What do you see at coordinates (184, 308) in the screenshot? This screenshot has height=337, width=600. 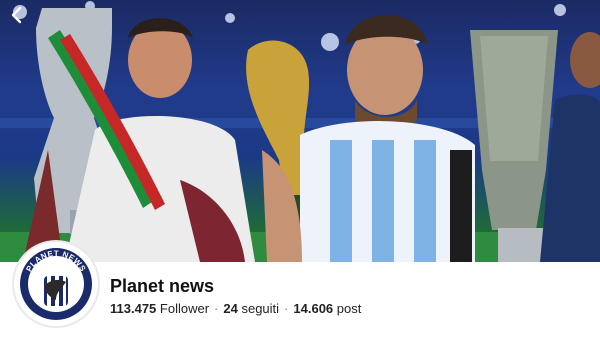 I see `followers-label: Follower` at bounding box center [184, 308].